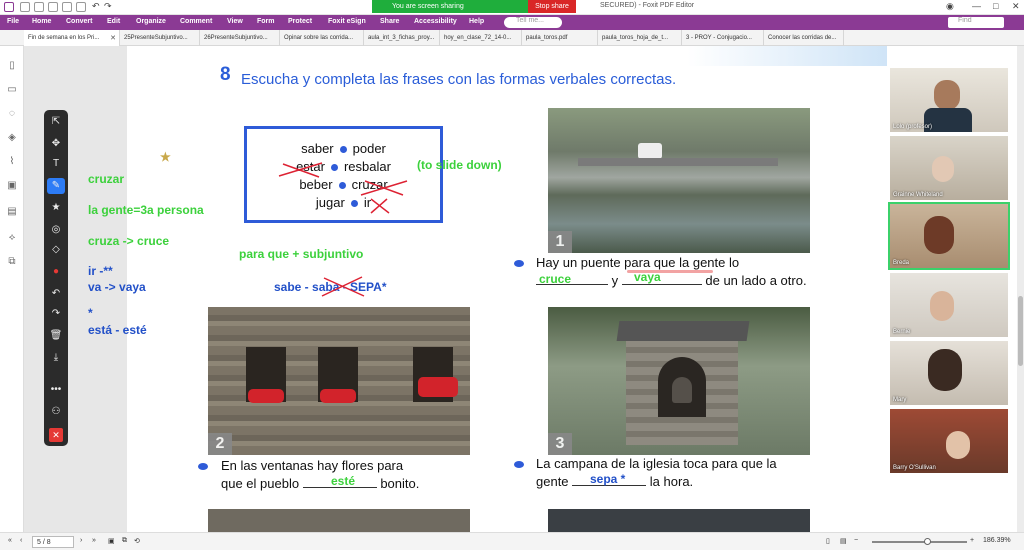 The width and height of the screenshot is (1024, 550). I want to click on comments-icon: ◌, so click(12, 114).